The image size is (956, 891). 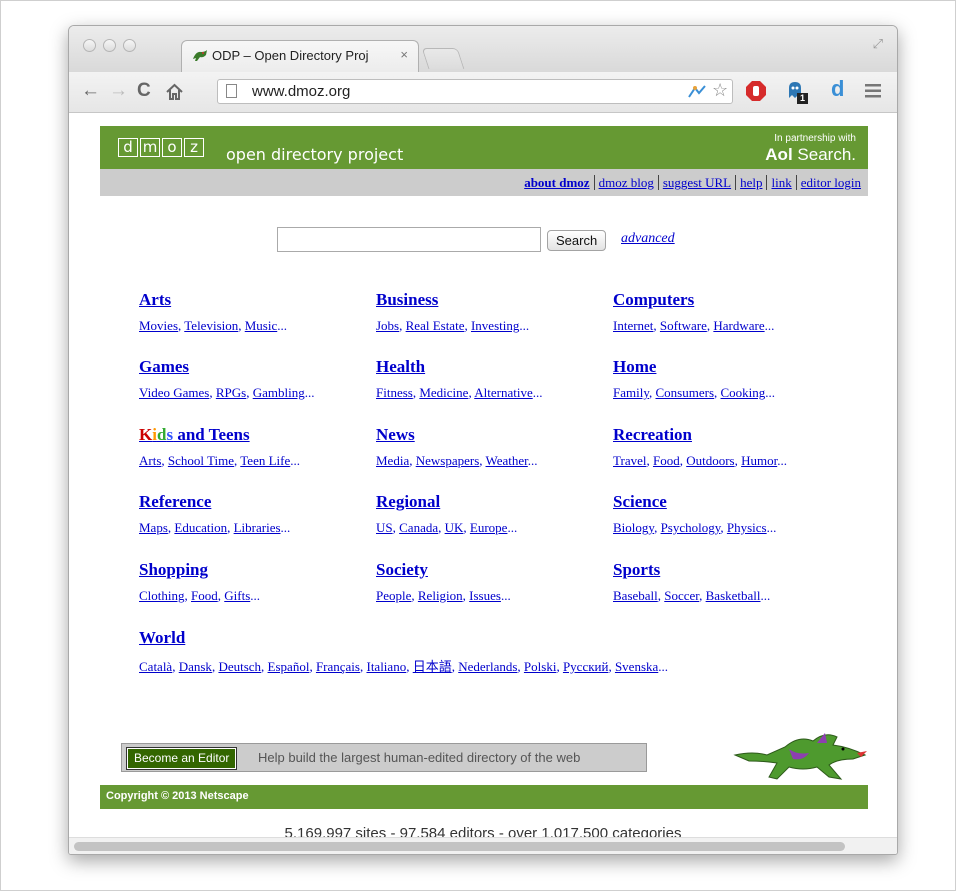 I want to click on subcategory-link: Education, so click(x=200, y=527).